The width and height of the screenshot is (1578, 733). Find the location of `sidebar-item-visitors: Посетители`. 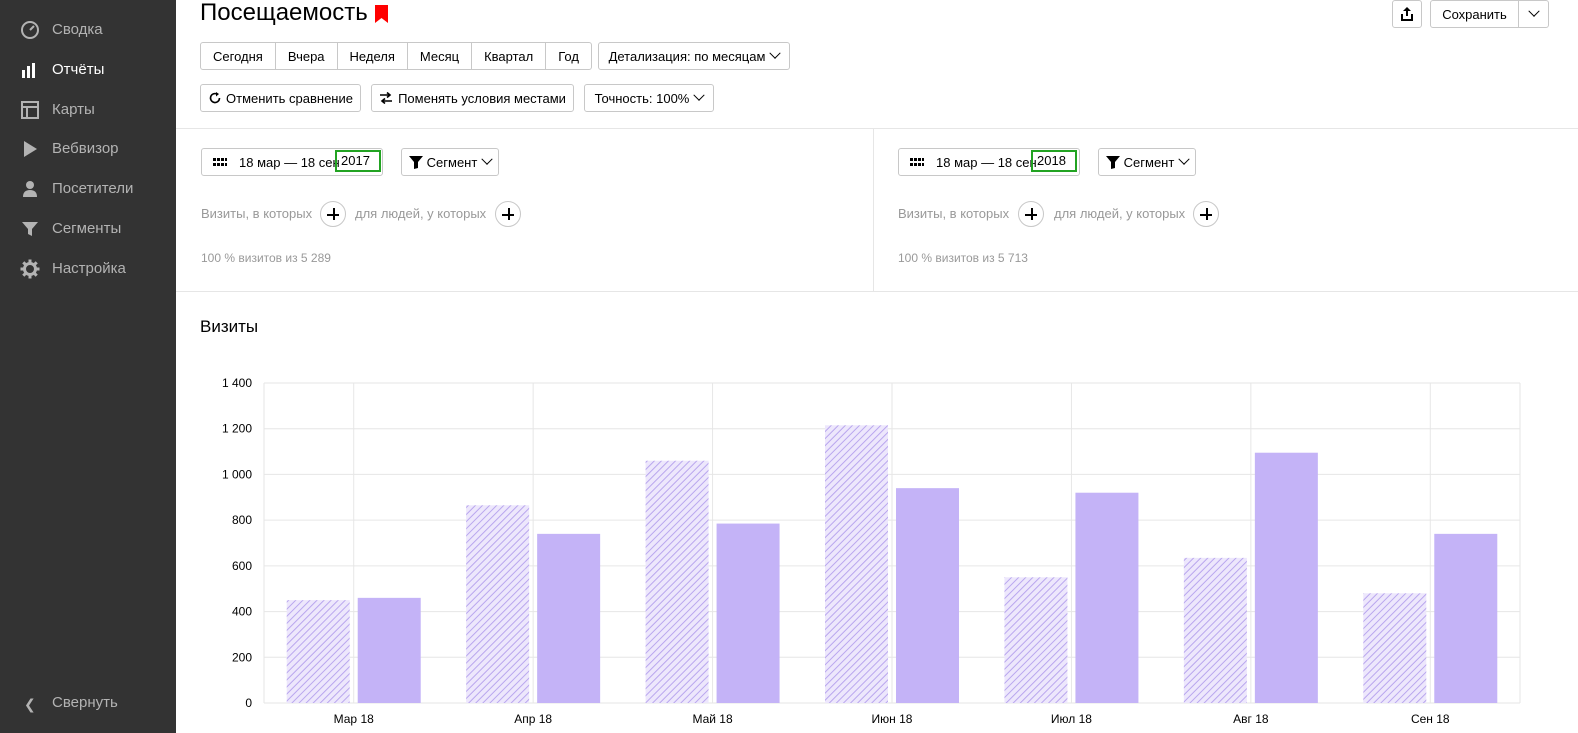

sidebar-item-visitors: Посетители is located at coordinates (88, 188).